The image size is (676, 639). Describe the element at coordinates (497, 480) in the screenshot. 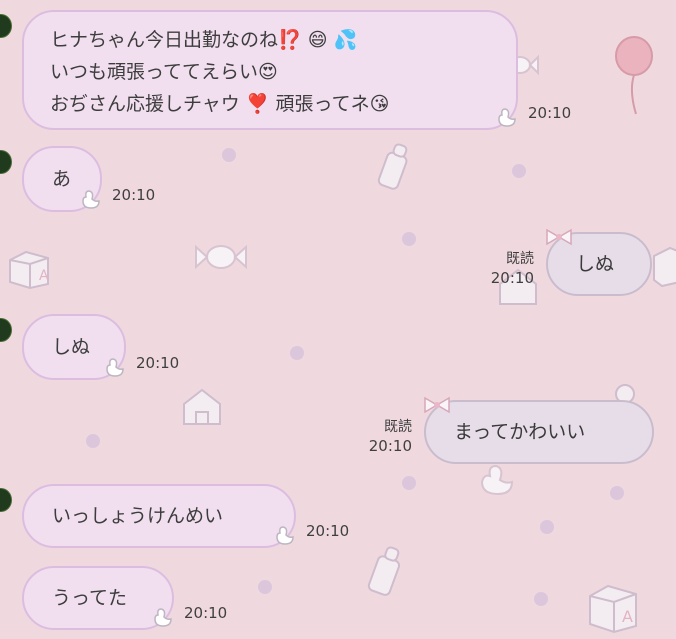

I see `duck-icon` at that location.